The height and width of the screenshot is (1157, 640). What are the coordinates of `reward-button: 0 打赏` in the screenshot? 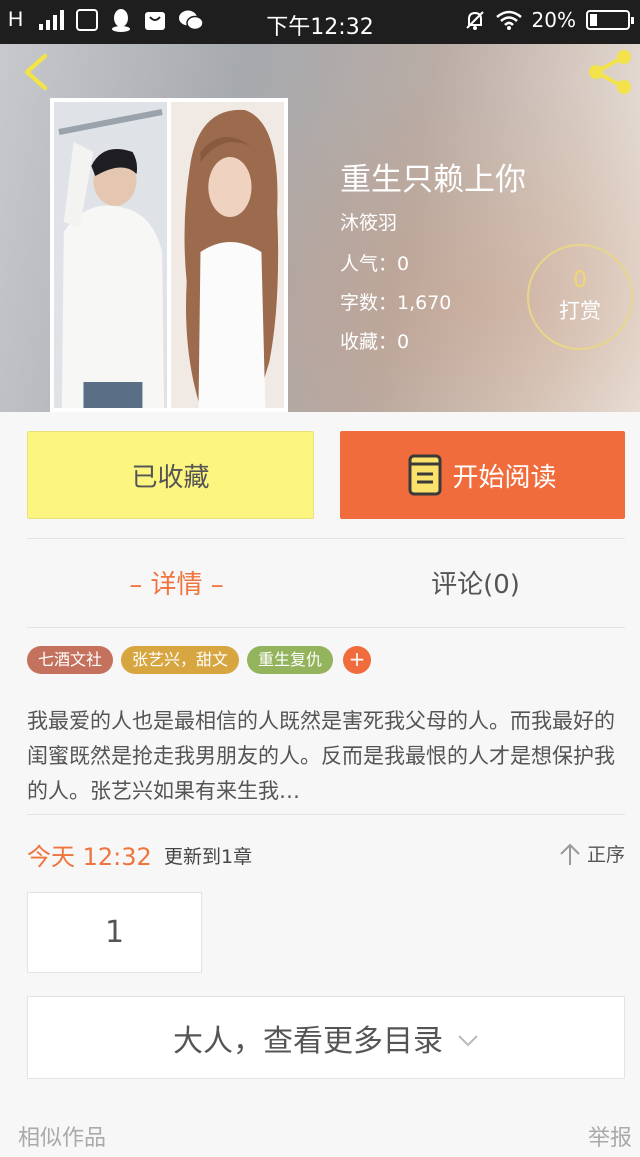 It's located at (580, 297).